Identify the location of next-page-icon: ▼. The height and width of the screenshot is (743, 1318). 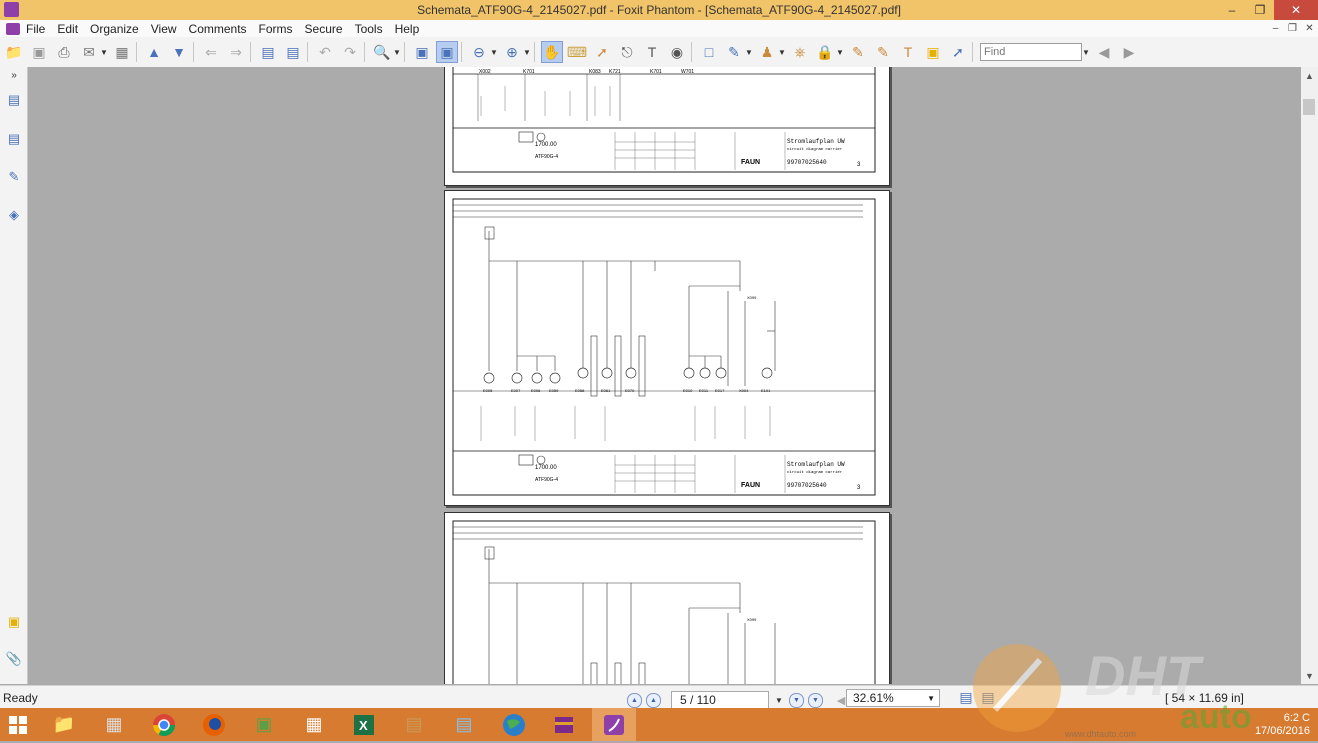
(179, 52).